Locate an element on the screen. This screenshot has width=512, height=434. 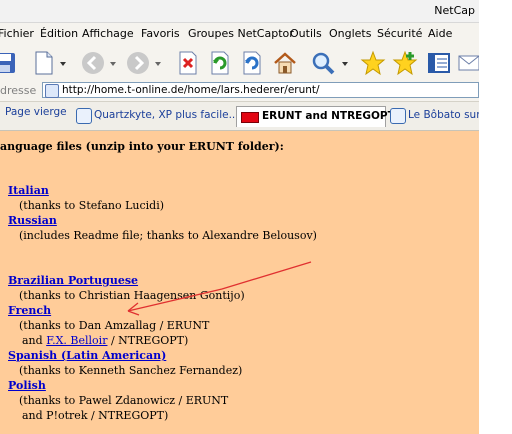
flag-icon is located at coordinates (250, 117).